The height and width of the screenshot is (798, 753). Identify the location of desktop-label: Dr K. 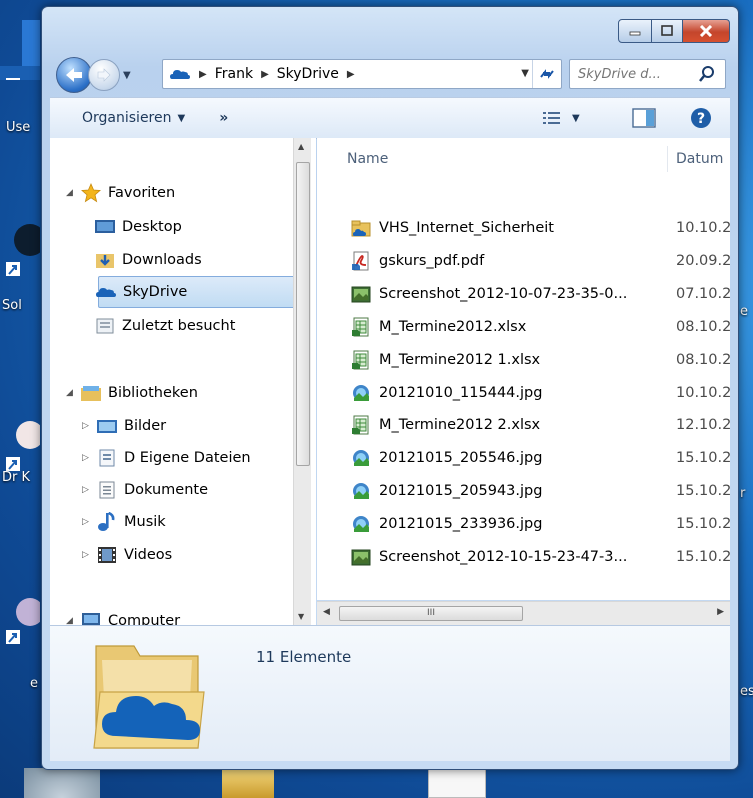
(16, 477).